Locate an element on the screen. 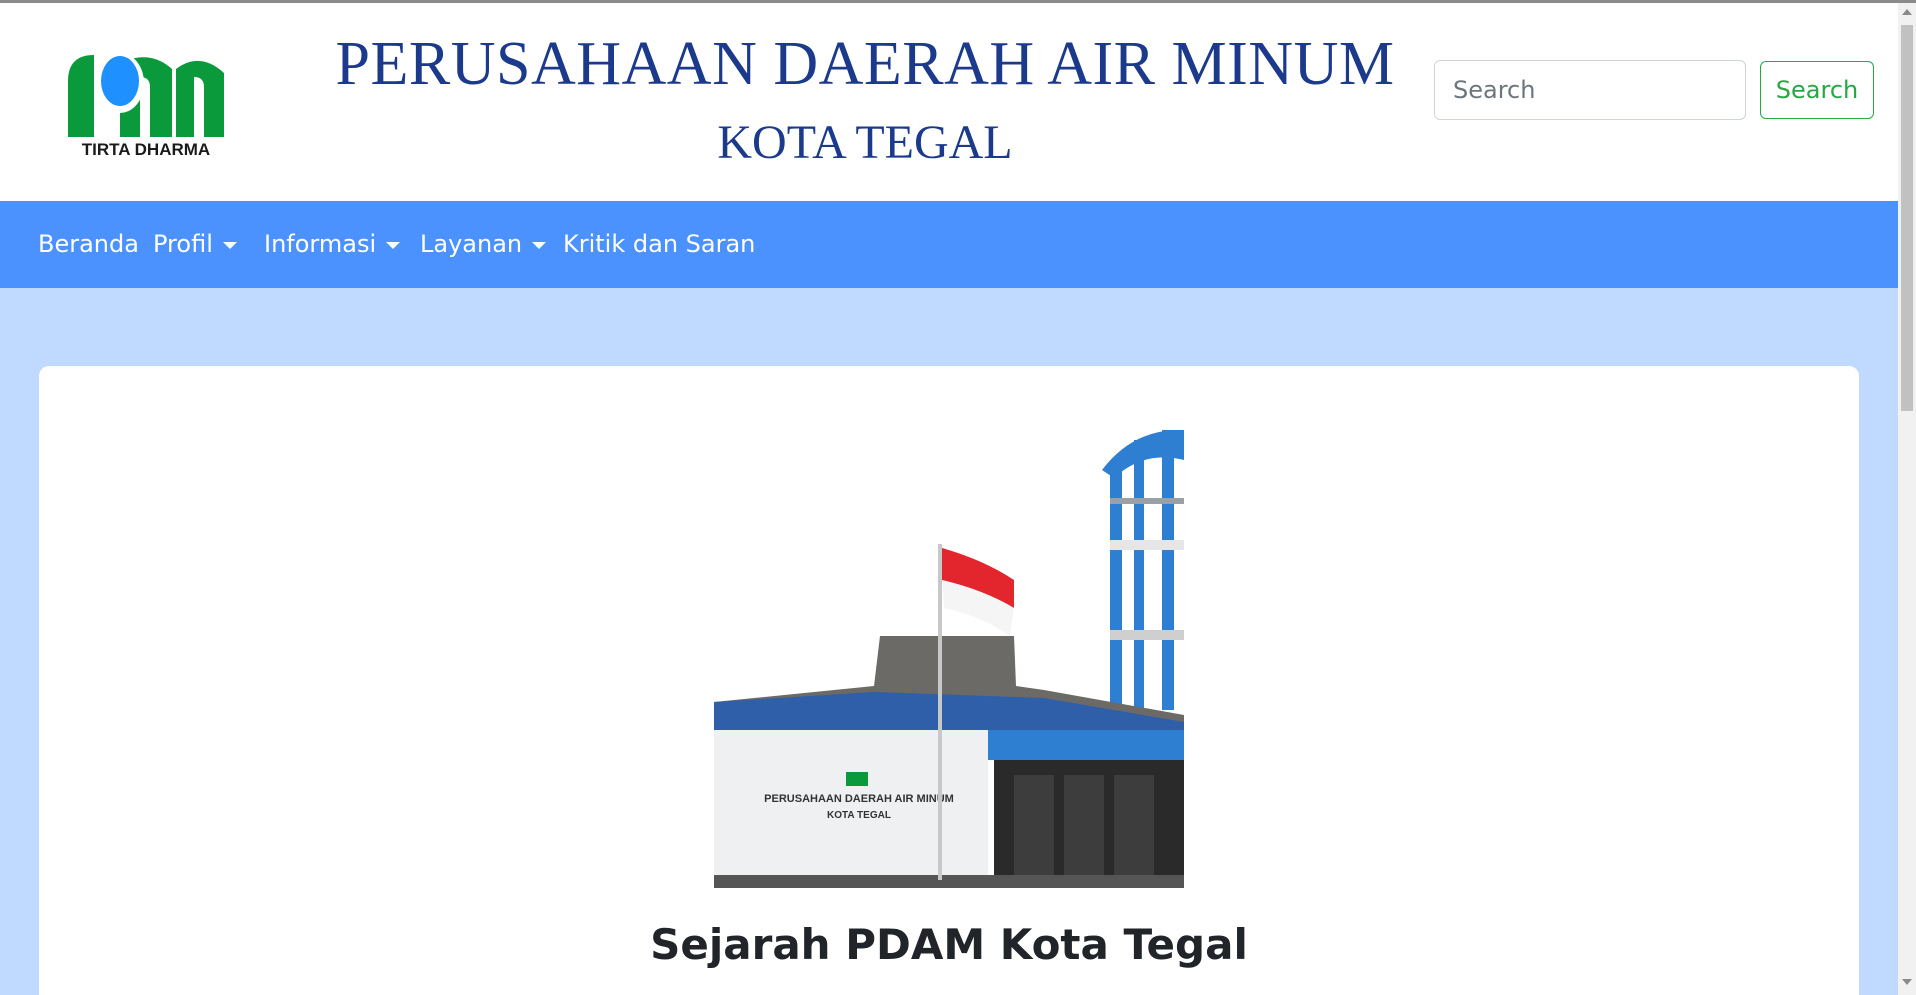 The width and height of the screenshot is (1916, 995). svg-text: TIRTA DHARMA is located at coordinates (146, 149).